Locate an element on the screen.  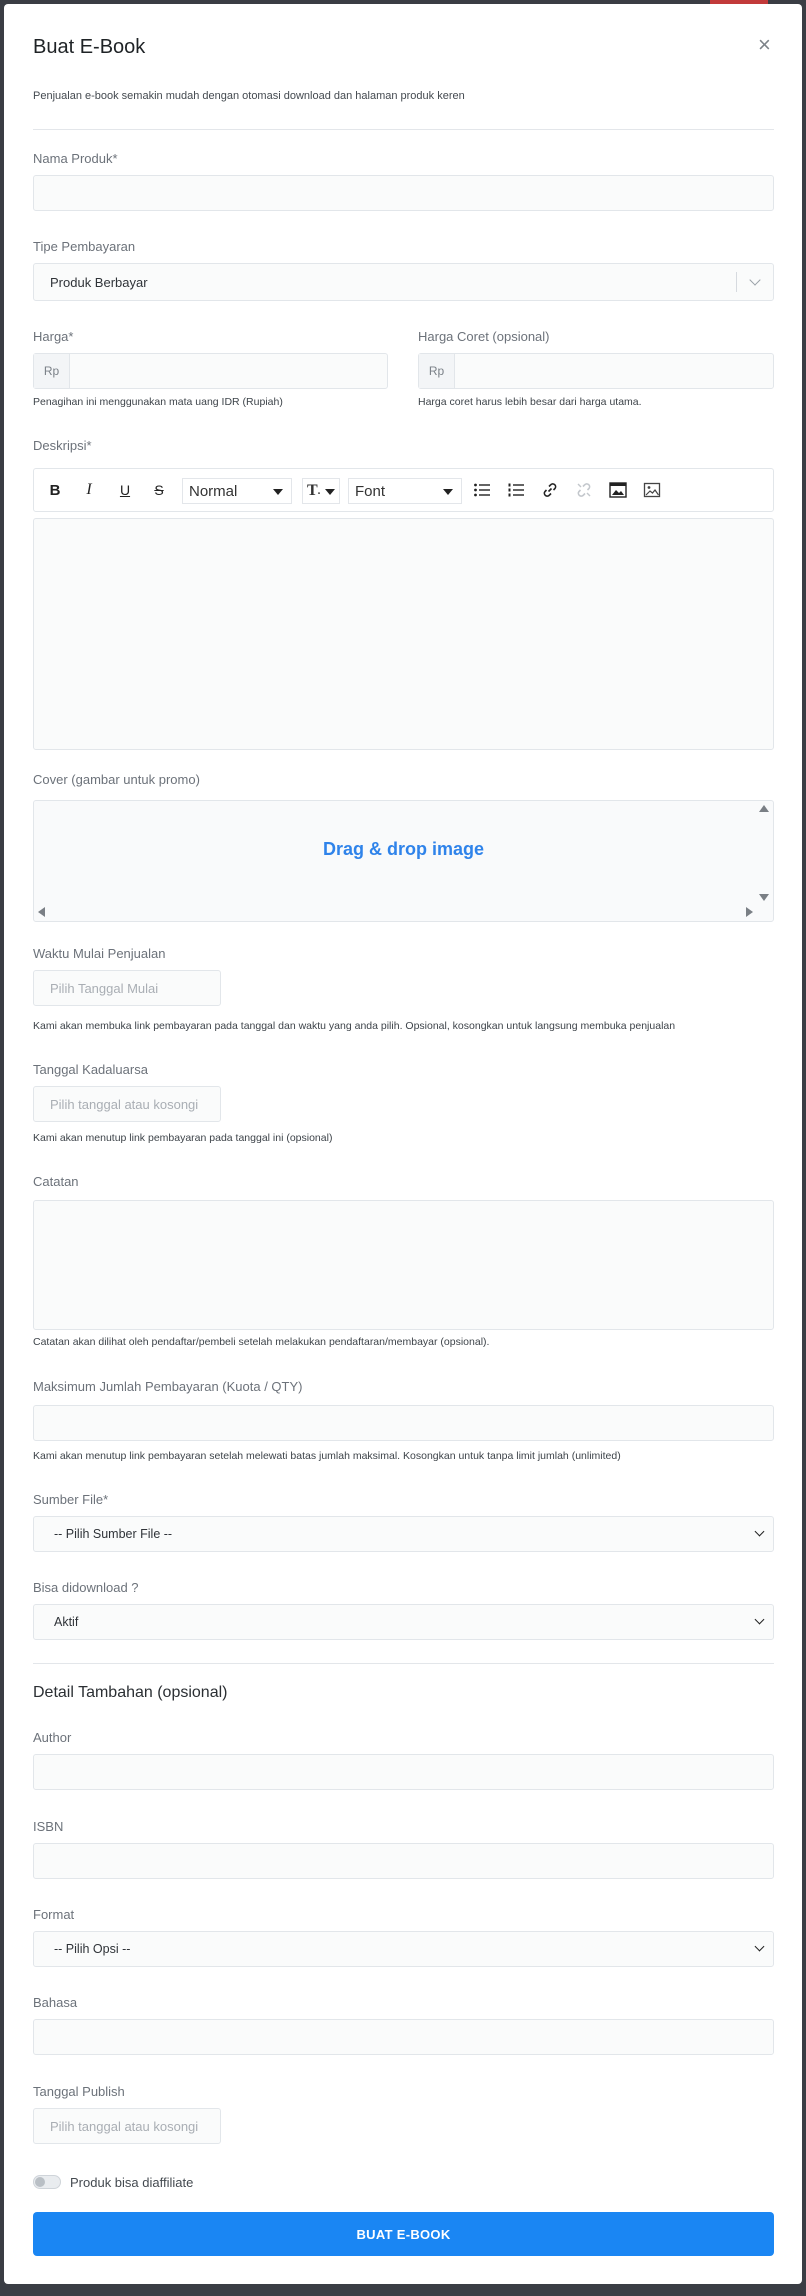
modal-title: Buat E-Book is located at coordinates (89, 47).